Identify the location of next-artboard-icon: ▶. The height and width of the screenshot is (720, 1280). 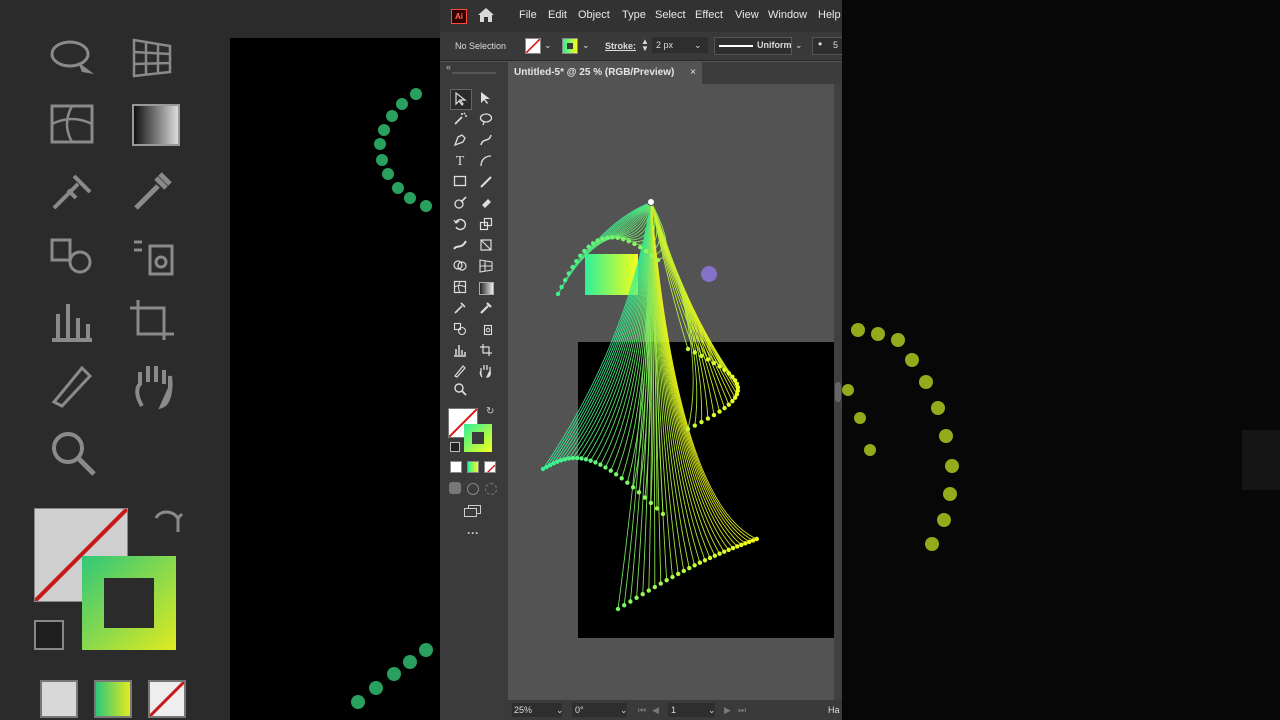
(727, 710).